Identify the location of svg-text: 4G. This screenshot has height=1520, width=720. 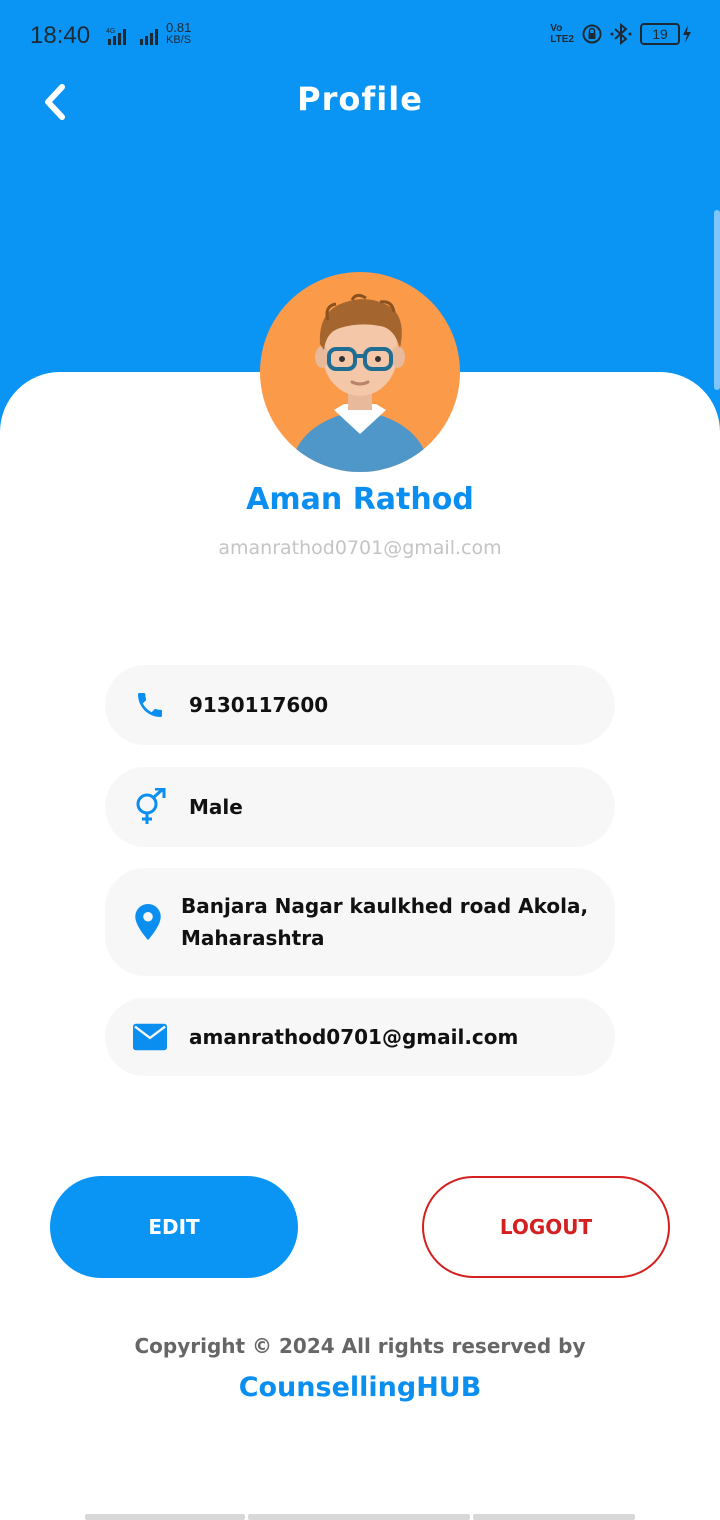
(110, 31).